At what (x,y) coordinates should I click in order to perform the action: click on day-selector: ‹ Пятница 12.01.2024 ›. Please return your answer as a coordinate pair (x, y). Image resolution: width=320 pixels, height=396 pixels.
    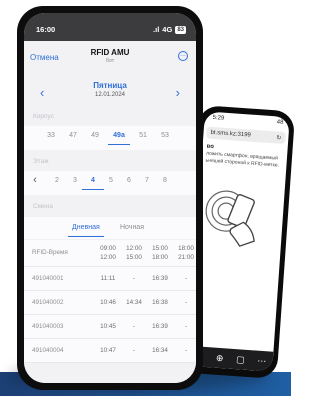
    Looking at the image, I should click on (110, 92).